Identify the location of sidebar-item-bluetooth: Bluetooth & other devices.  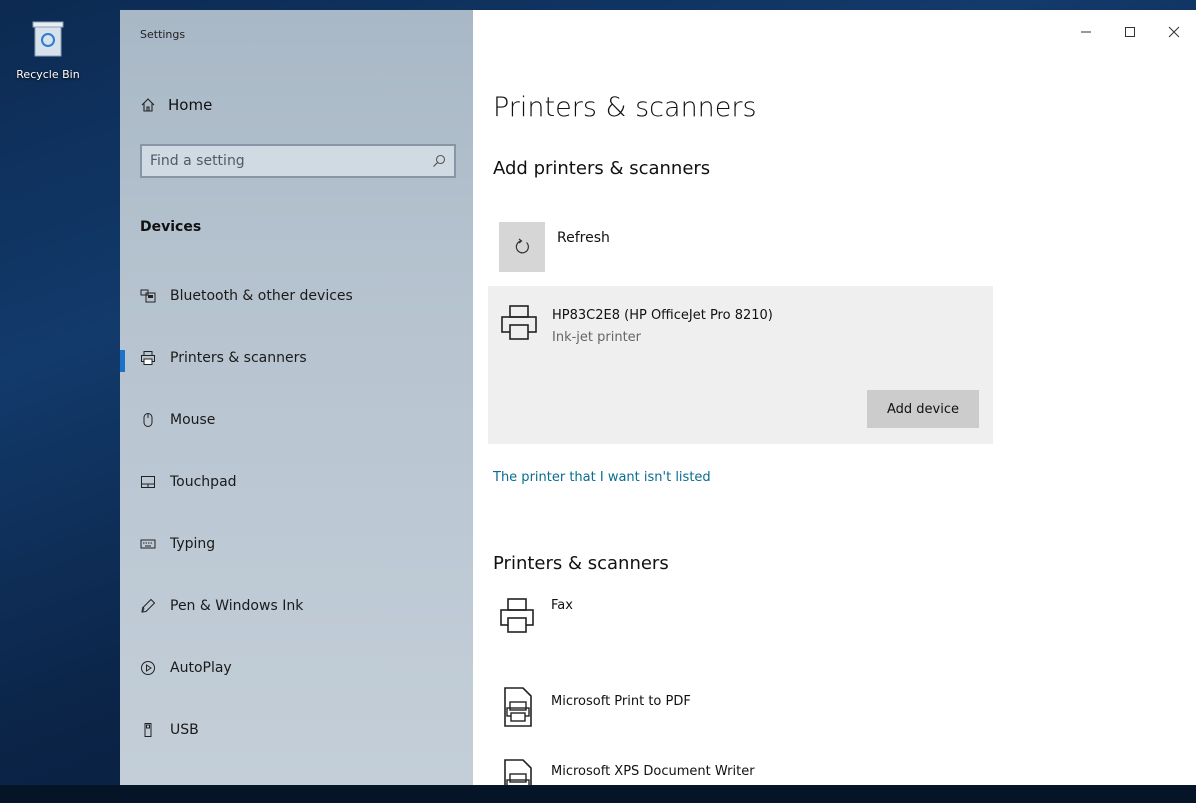
(296, 296).